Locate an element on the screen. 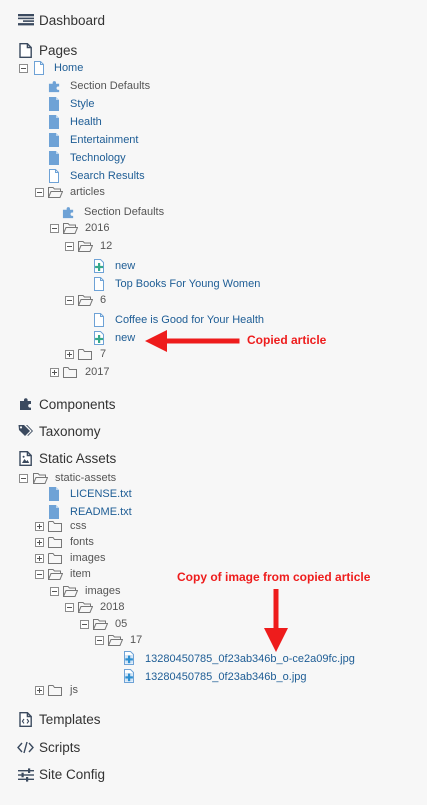  collapse-toggle-2016 is located at coordinates (54, 228).